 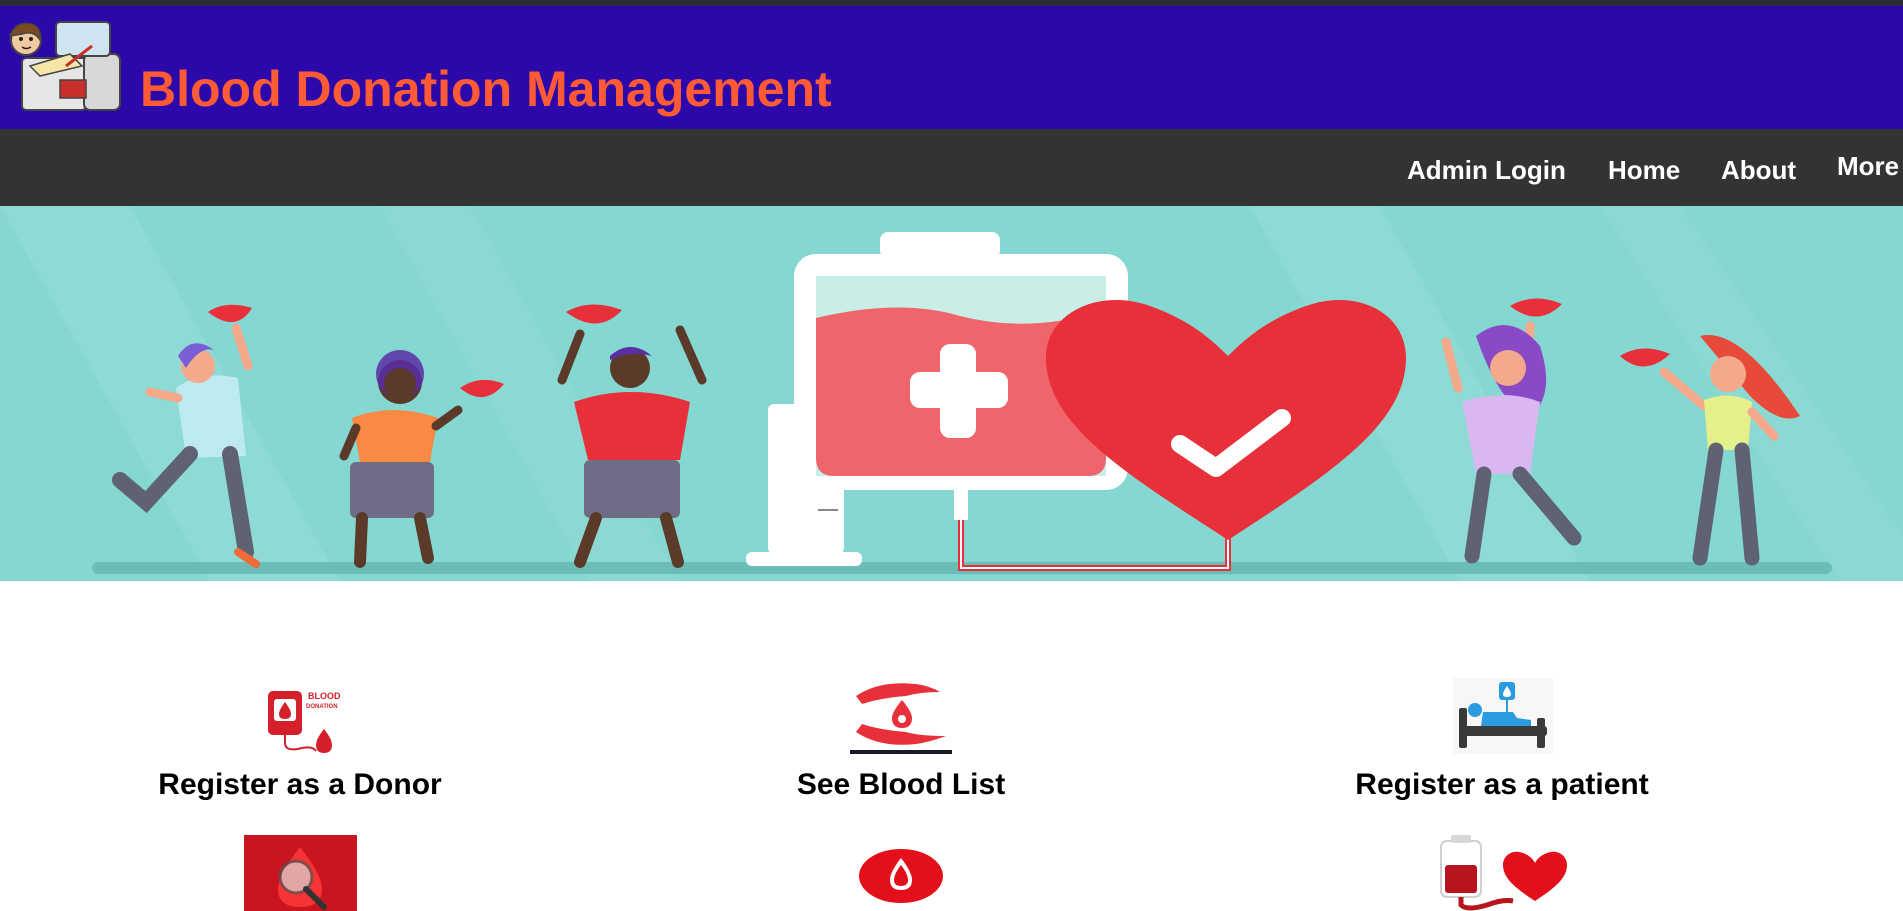 I want to click on blood-hands-icon, so click(x=901, y=716).